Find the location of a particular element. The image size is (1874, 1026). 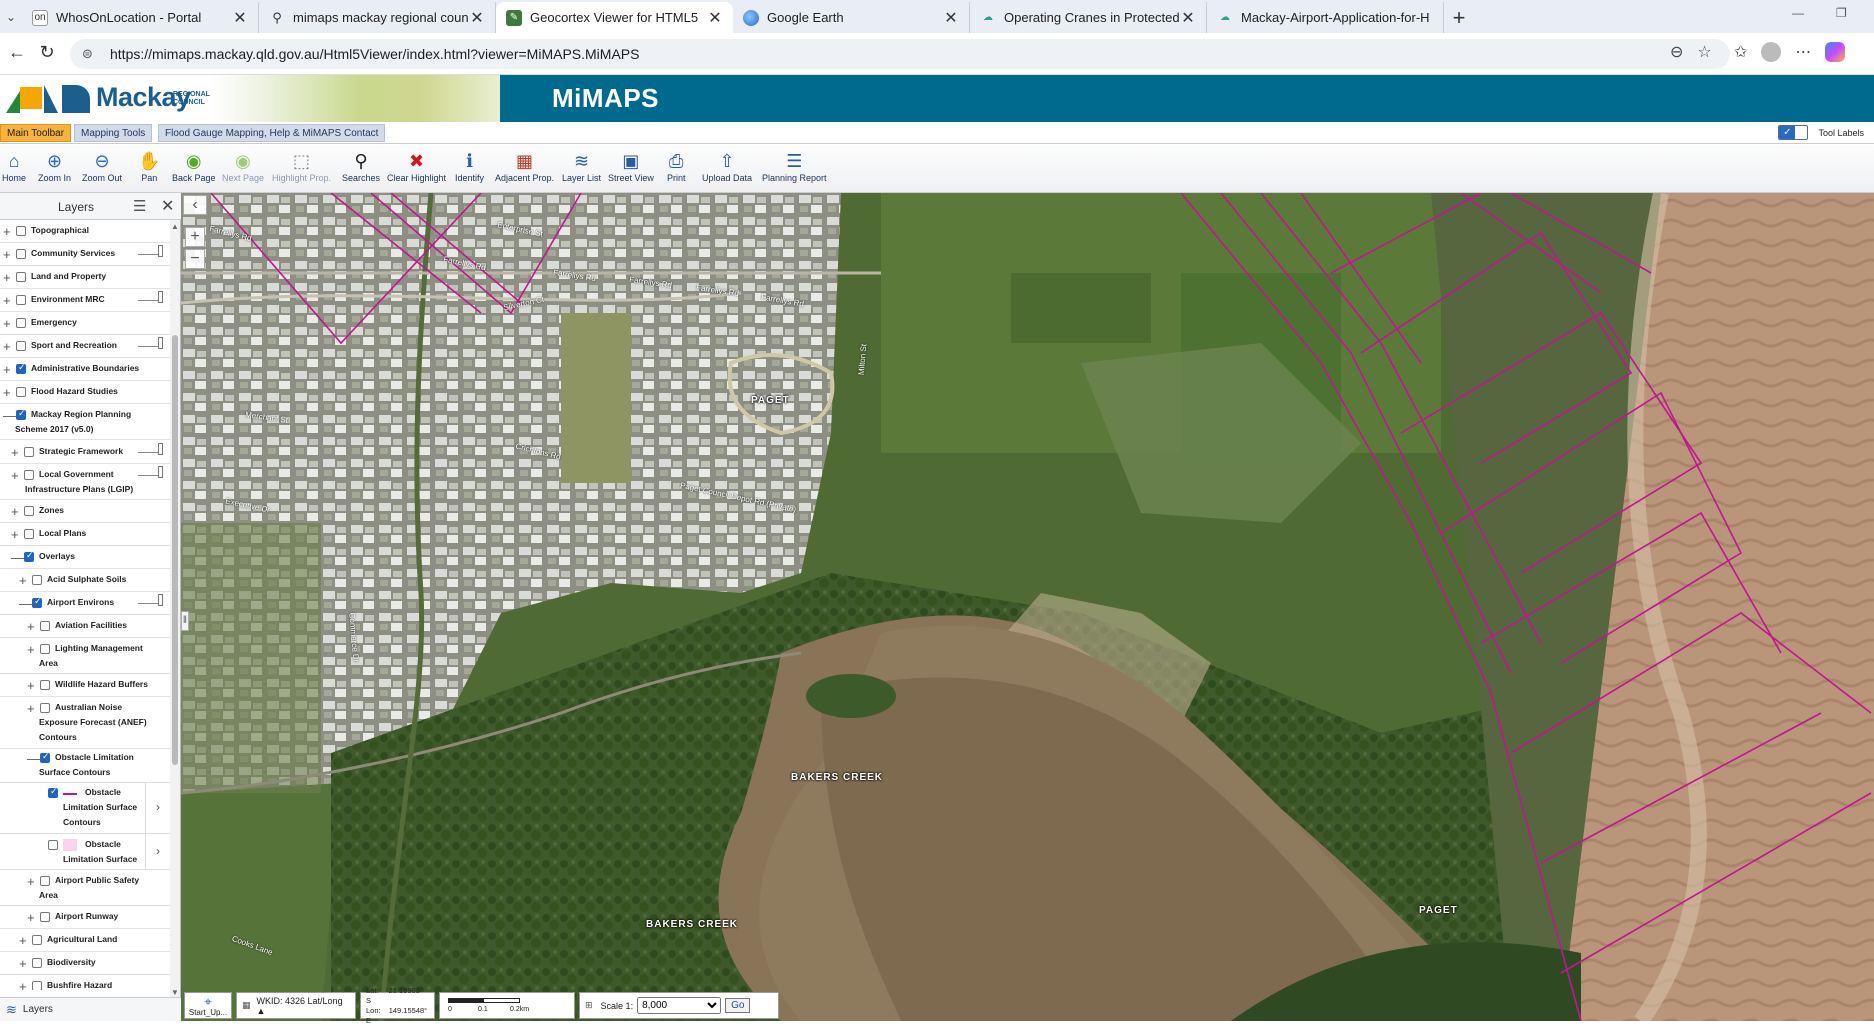

layer-row: + Zones is located at coordinates (85, 511).